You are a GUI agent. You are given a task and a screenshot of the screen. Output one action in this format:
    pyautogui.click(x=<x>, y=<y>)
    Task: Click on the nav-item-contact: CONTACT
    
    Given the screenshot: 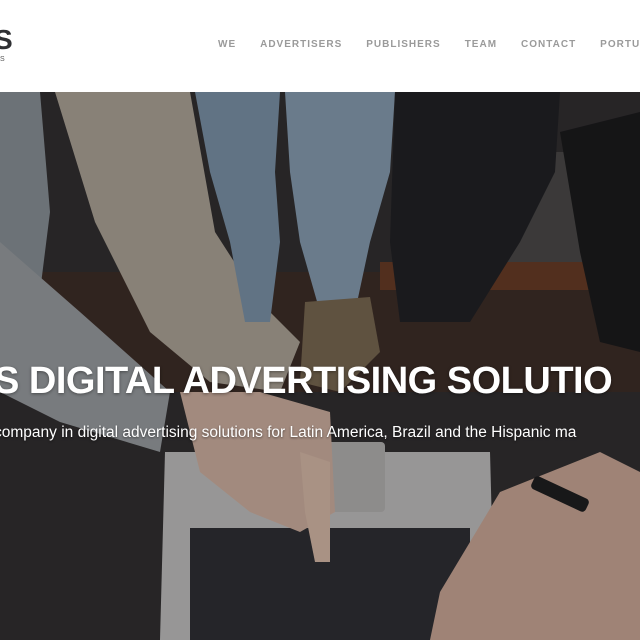 What is the action you would take?
    pyautogui.click(x=548, y=45)
    